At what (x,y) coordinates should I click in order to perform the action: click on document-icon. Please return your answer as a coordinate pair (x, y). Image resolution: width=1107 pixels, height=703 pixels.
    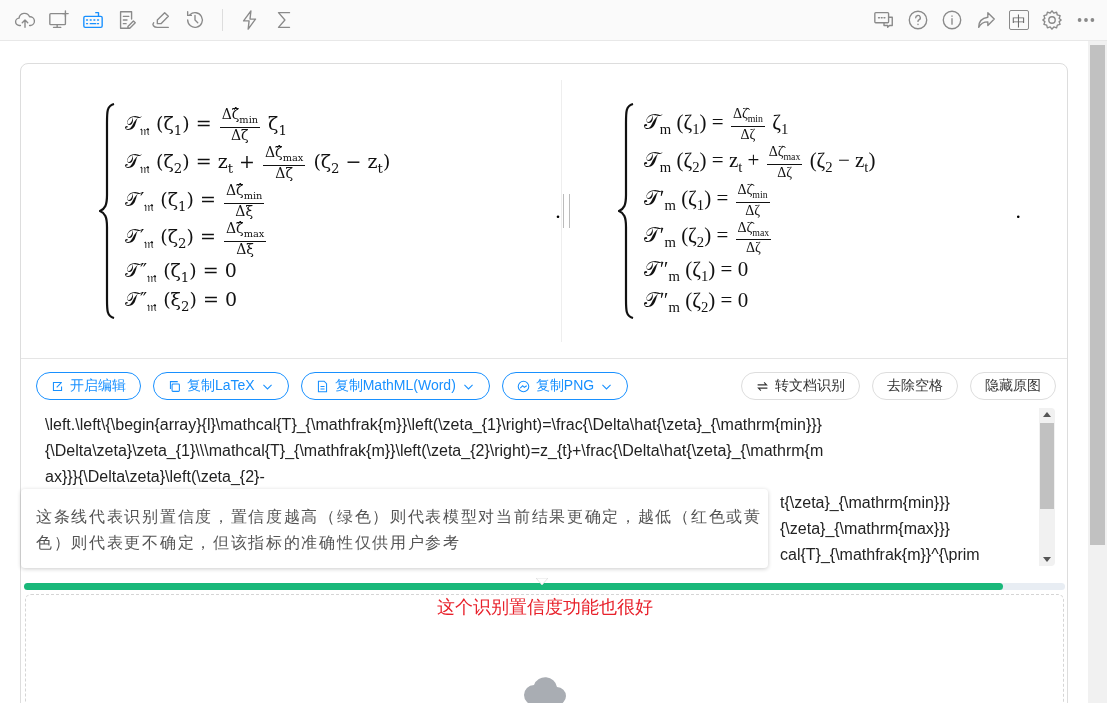
    Looking at the image, I should click on (322, 386).